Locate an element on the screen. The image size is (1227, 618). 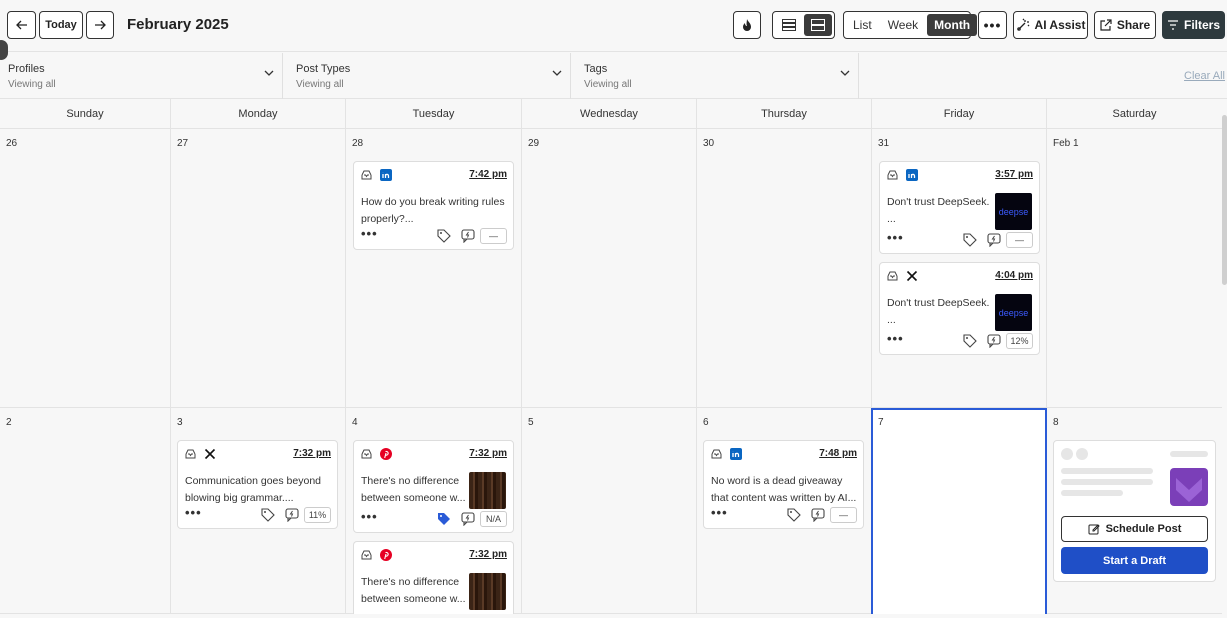
compact-layout-button is located at coordinates (788, 25).